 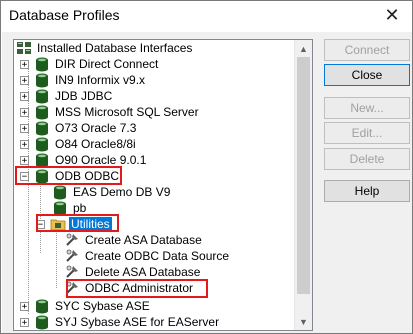 I want to click on dialog-title: Database Profiles, so click(x=64, y=15).